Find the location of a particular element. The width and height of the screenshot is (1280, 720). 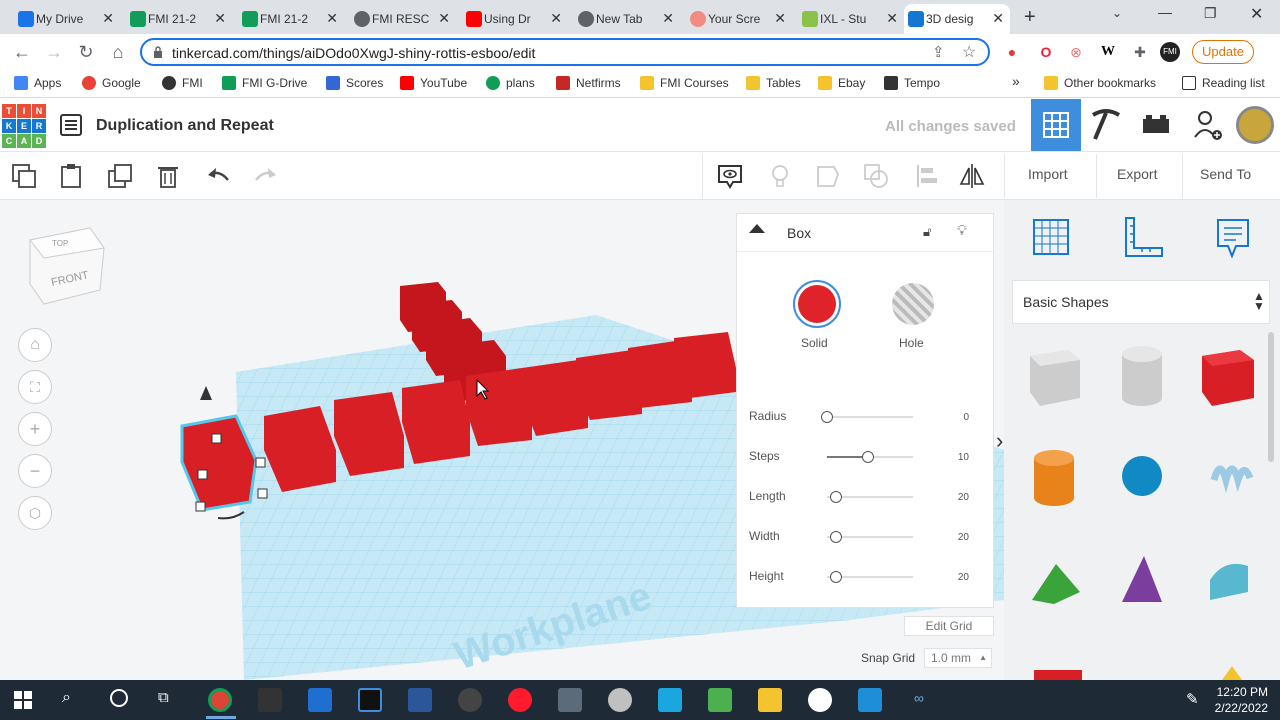

forward-button: → is located at coordinates (54, 52).